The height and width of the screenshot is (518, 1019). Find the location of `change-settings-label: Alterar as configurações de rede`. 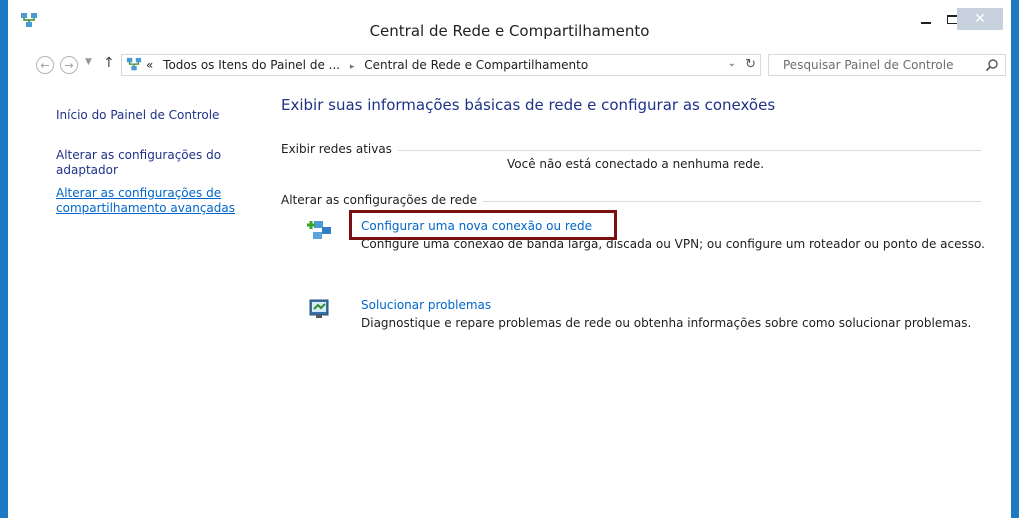

change-settings-label: Alterar as configurações de rede is located at coordinates (382, 200).